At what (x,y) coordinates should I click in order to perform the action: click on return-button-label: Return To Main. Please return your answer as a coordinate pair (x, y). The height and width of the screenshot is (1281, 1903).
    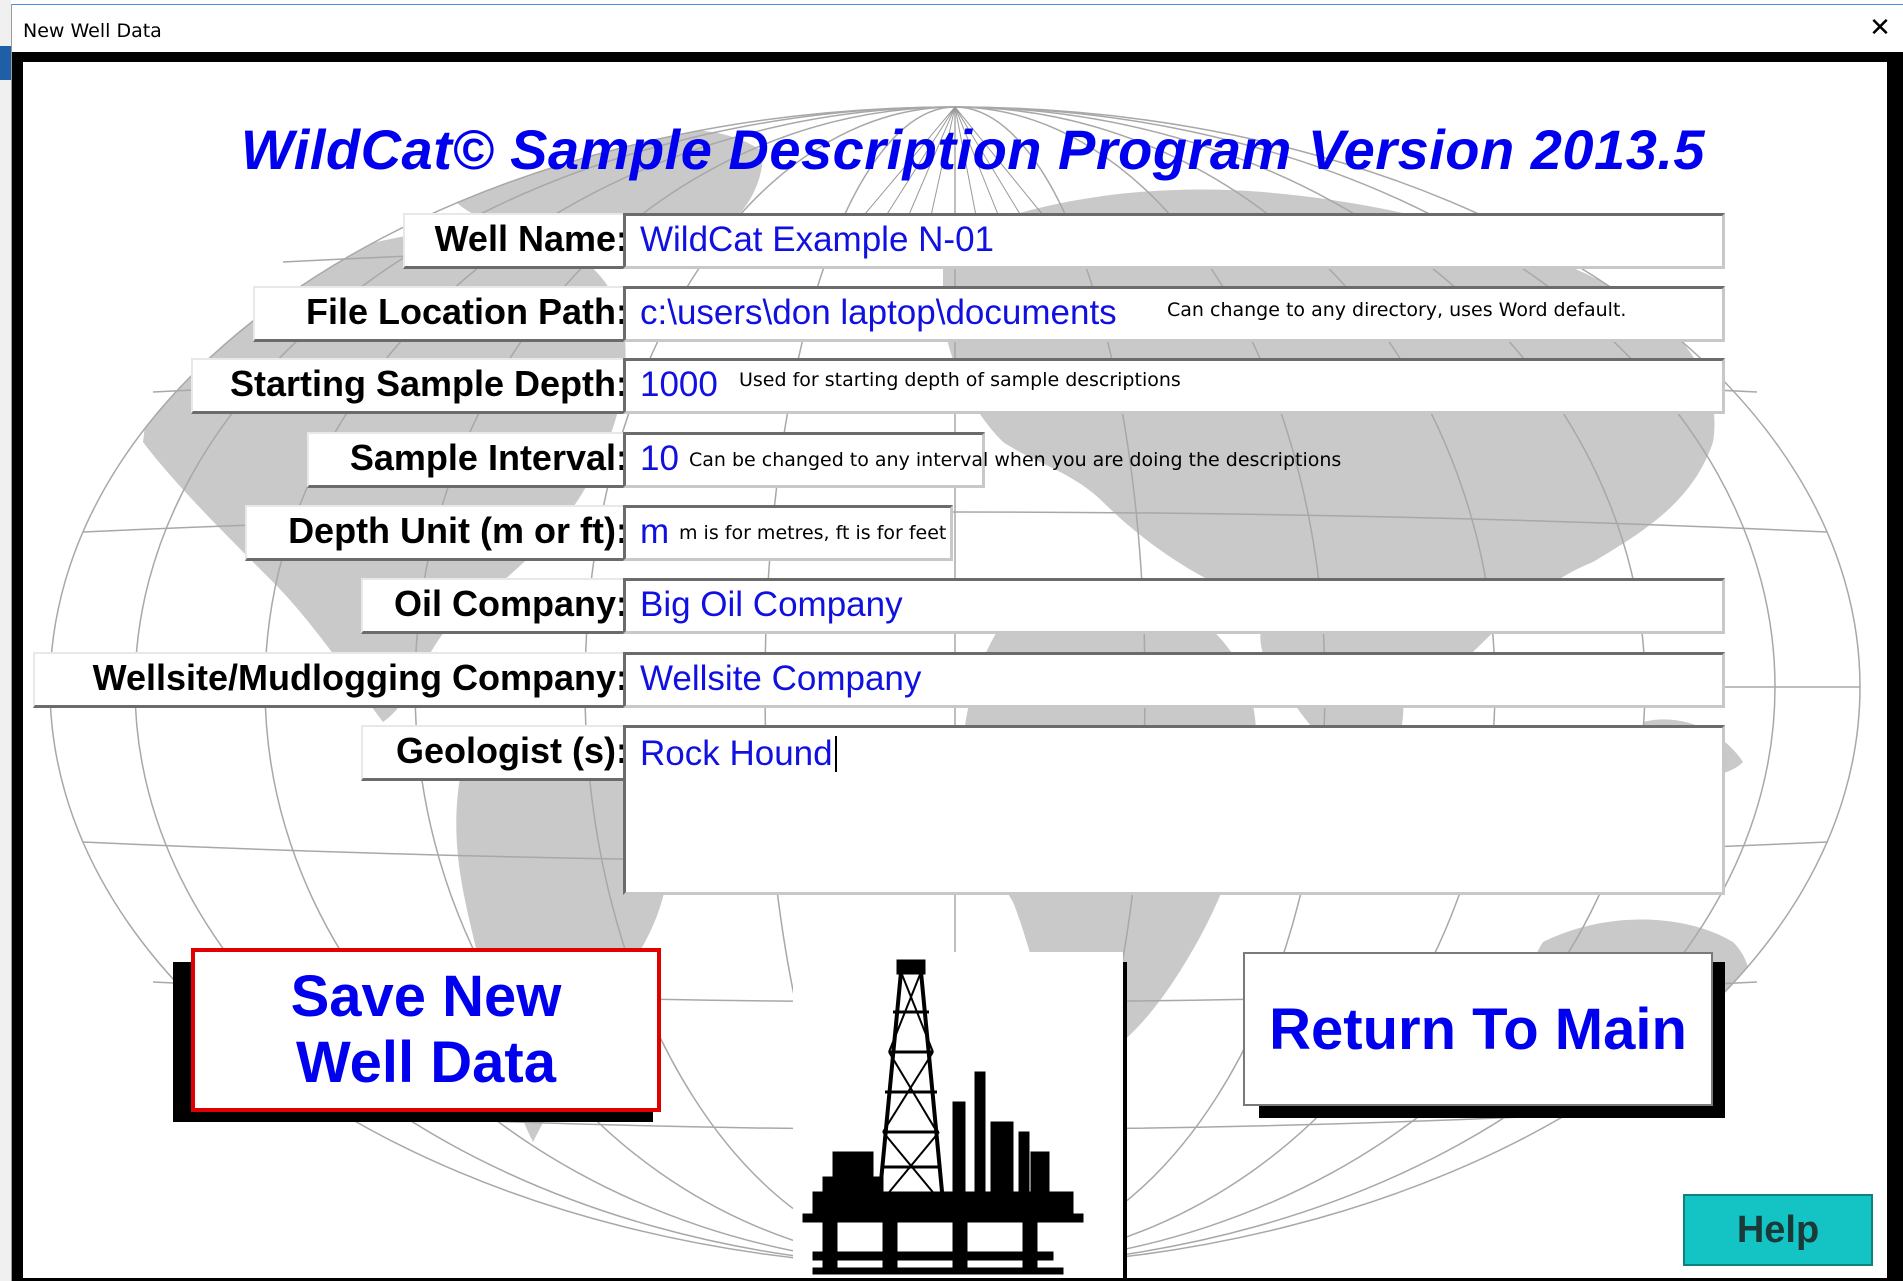
    Looking at the image, I should click on (1478, 1029).